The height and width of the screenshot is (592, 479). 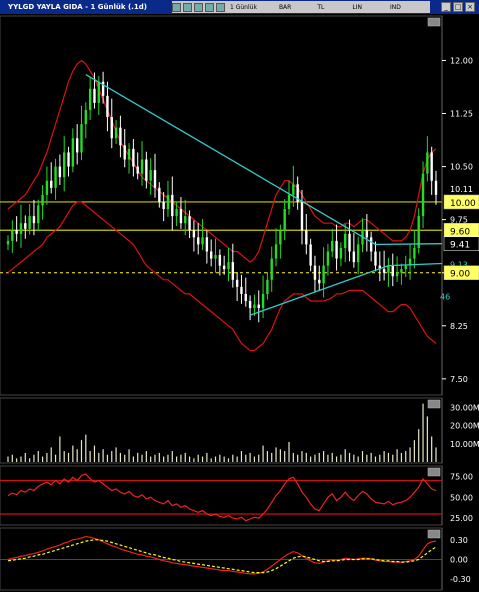 What do you see at coordinates (221, 430) in the screenshot?
I see `panel-frame-volume` at bounding box center [221, 430].